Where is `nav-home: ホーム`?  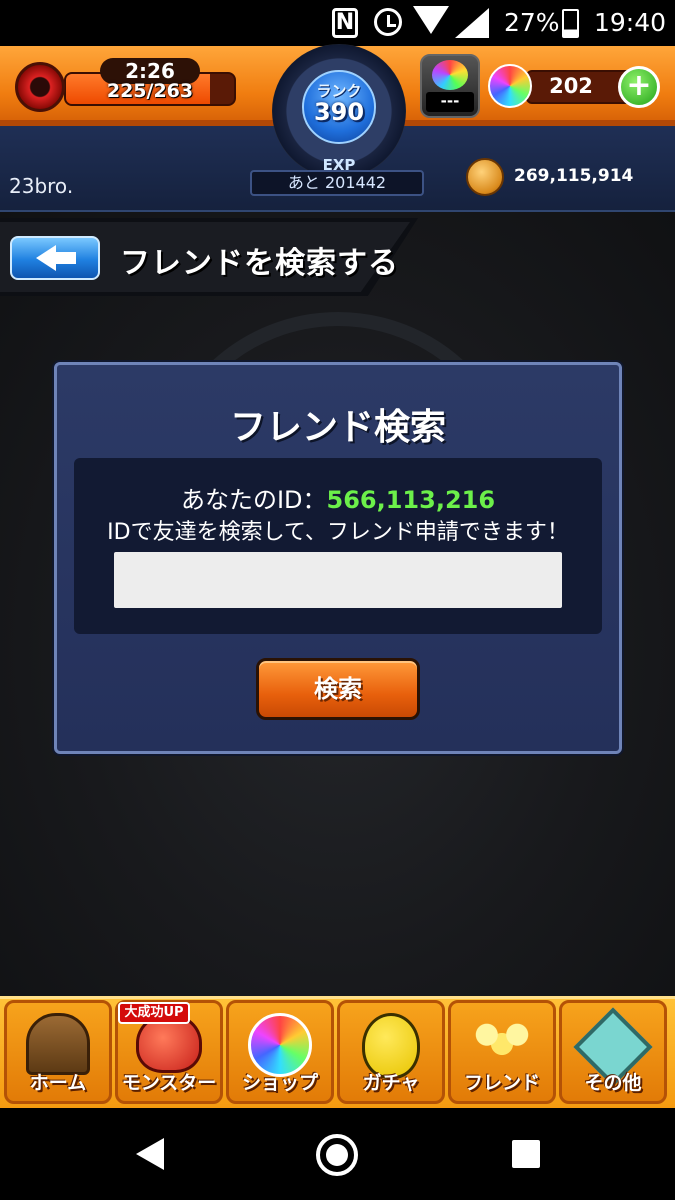 nav-home: ホーム is located at coordinates (58, 1052).